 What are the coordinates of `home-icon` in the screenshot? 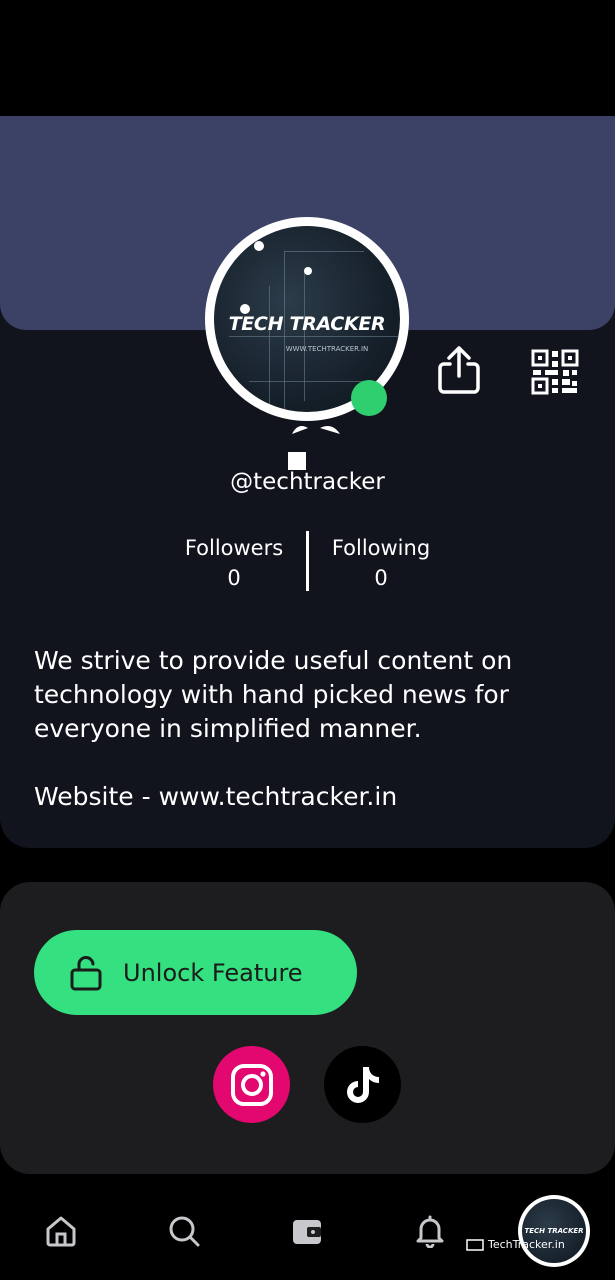 It's located at (61, 1231).